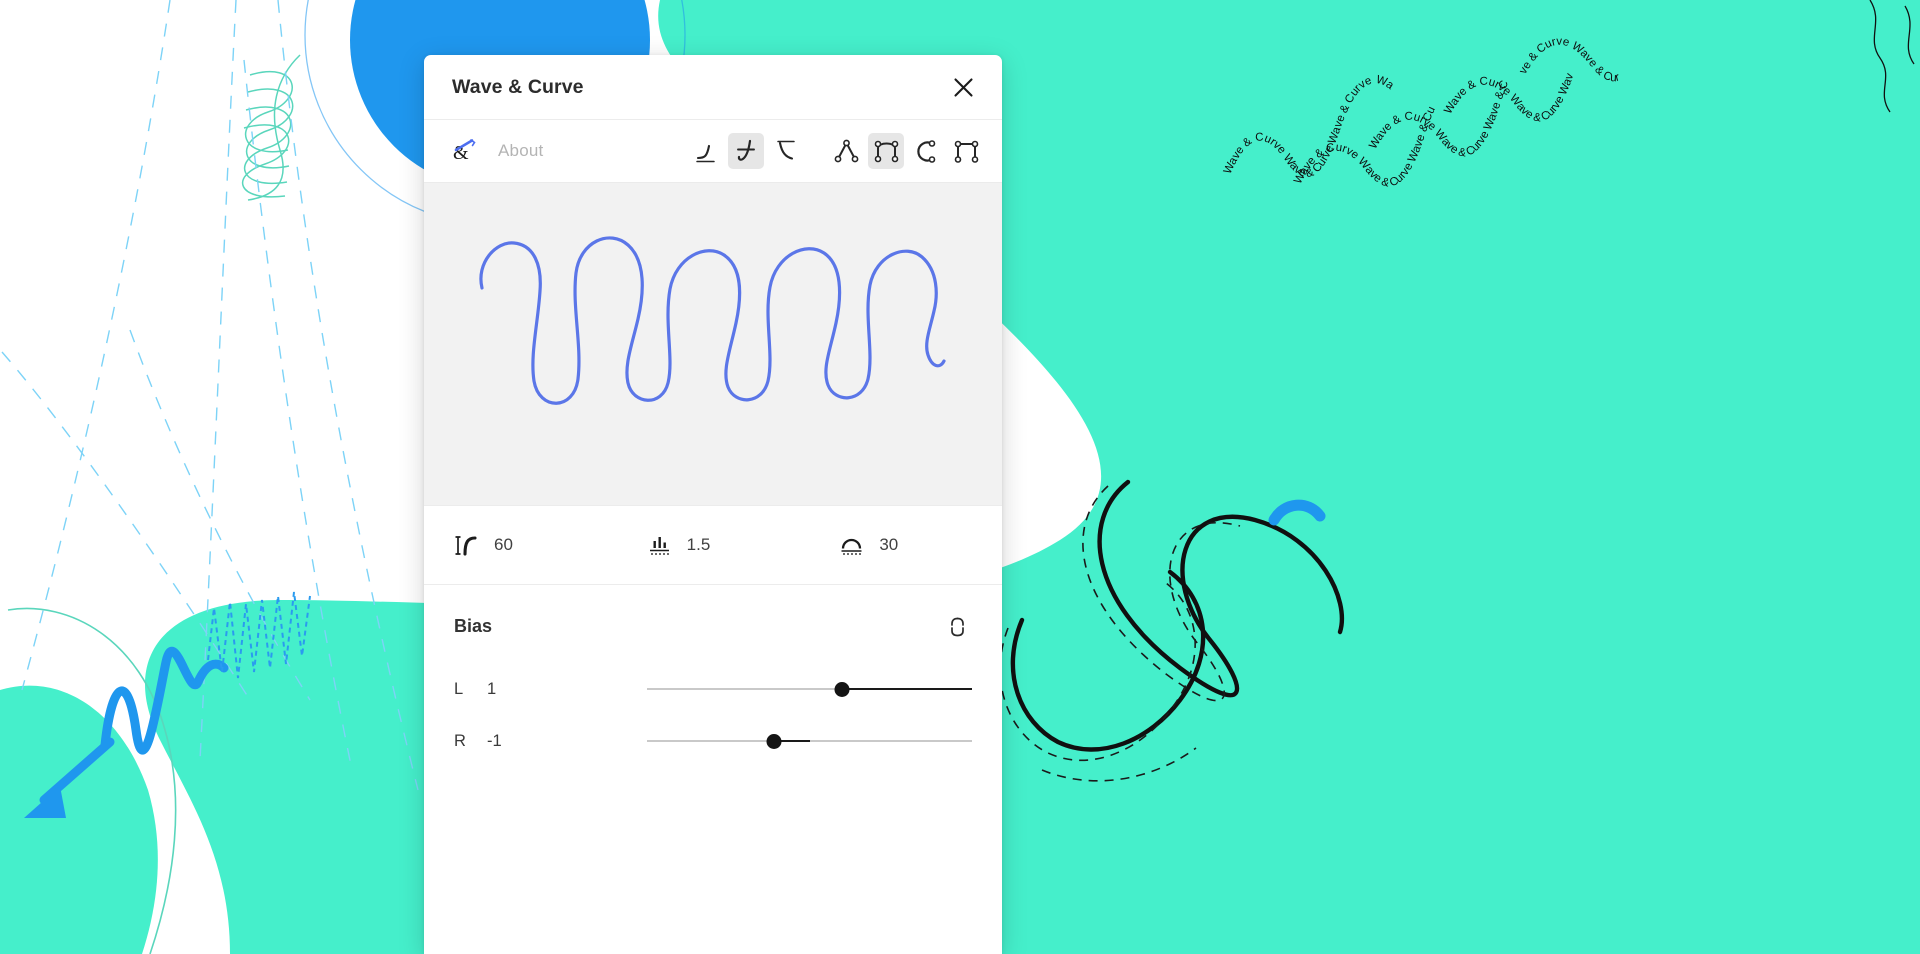 Image resolution: width=1920 pixels, height=954 pixels. I want to click on bias-right-slider, so click(809, 741).